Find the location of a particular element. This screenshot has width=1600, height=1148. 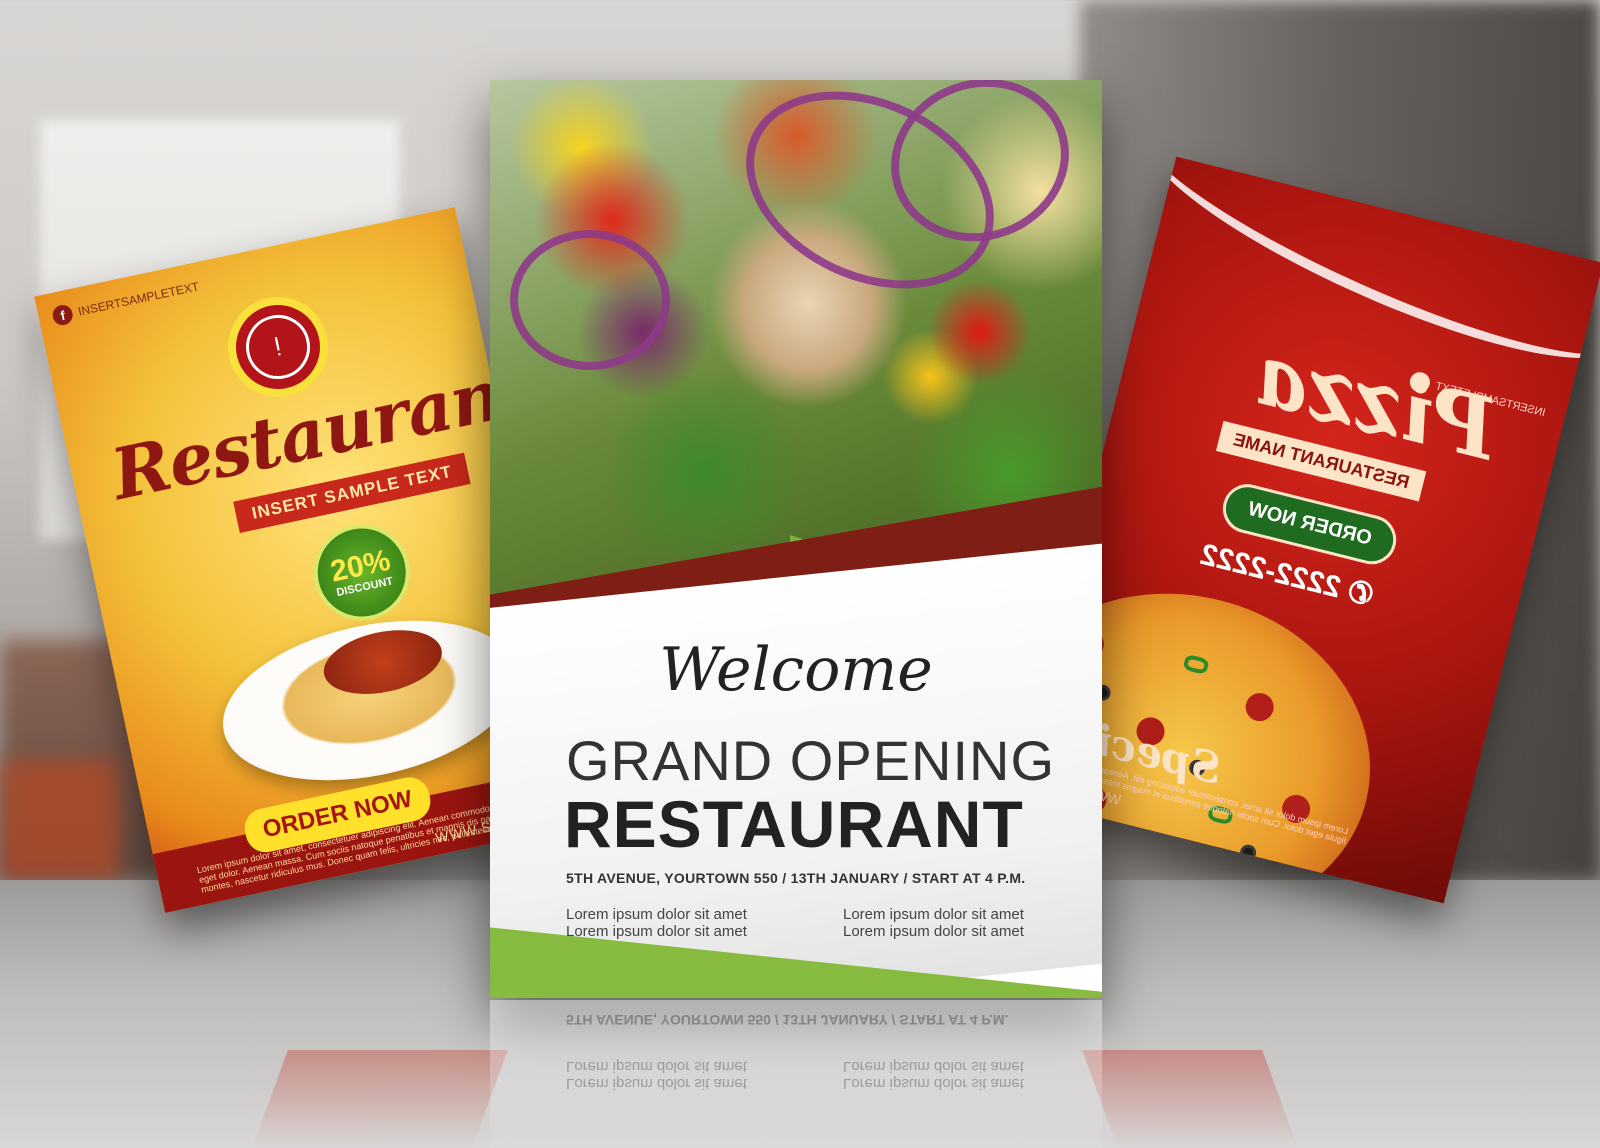

left-flyer-reflection is located at coordinates (380, 1099).